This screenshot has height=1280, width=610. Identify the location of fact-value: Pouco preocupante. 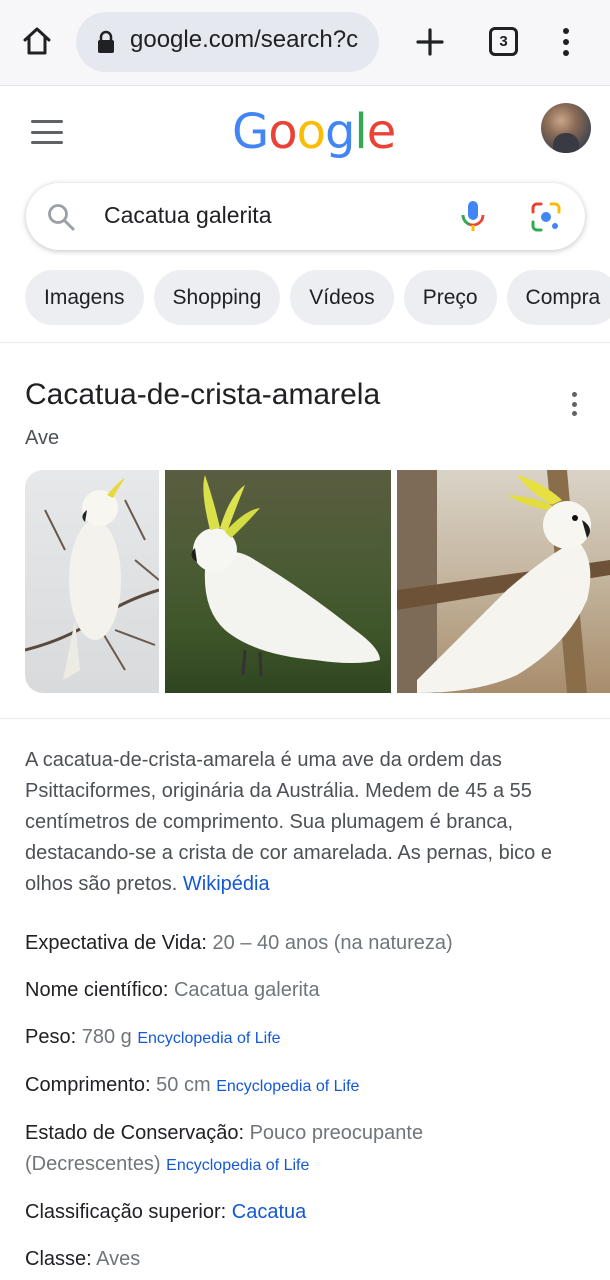
(336, 1133).